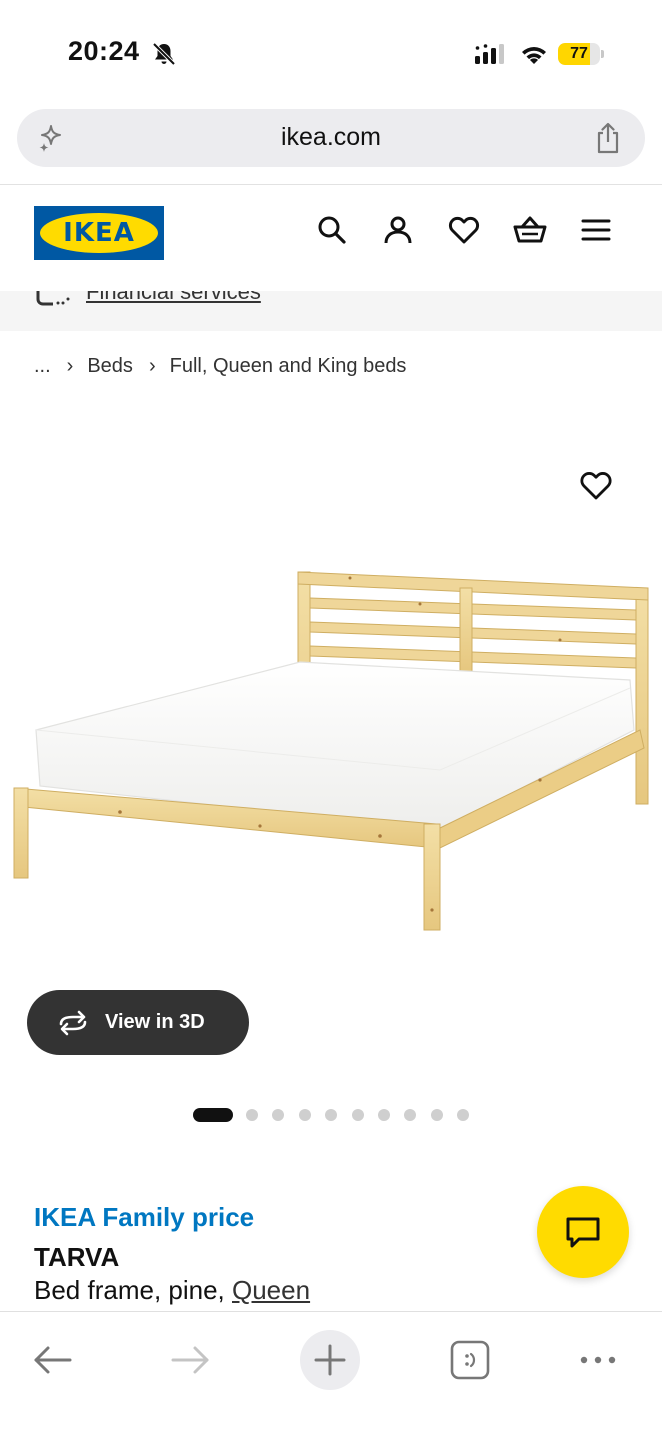  What do you see at coordinates (489, 54) in the screenshot?
I see `cellular-signal-icon` at bounding box center [489, 54].